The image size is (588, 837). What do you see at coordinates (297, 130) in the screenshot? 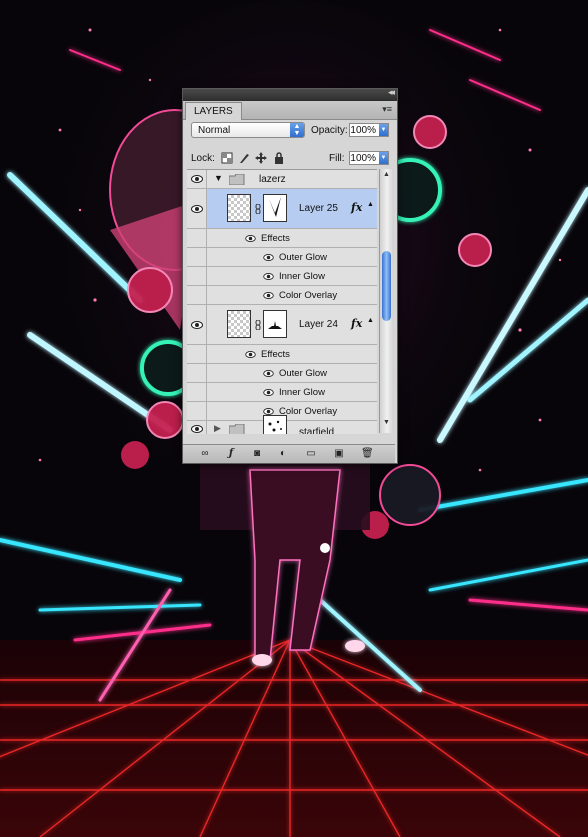
I see `dropdown-arrows-icon: ▲ ▼` at bounding box center [297, 130].